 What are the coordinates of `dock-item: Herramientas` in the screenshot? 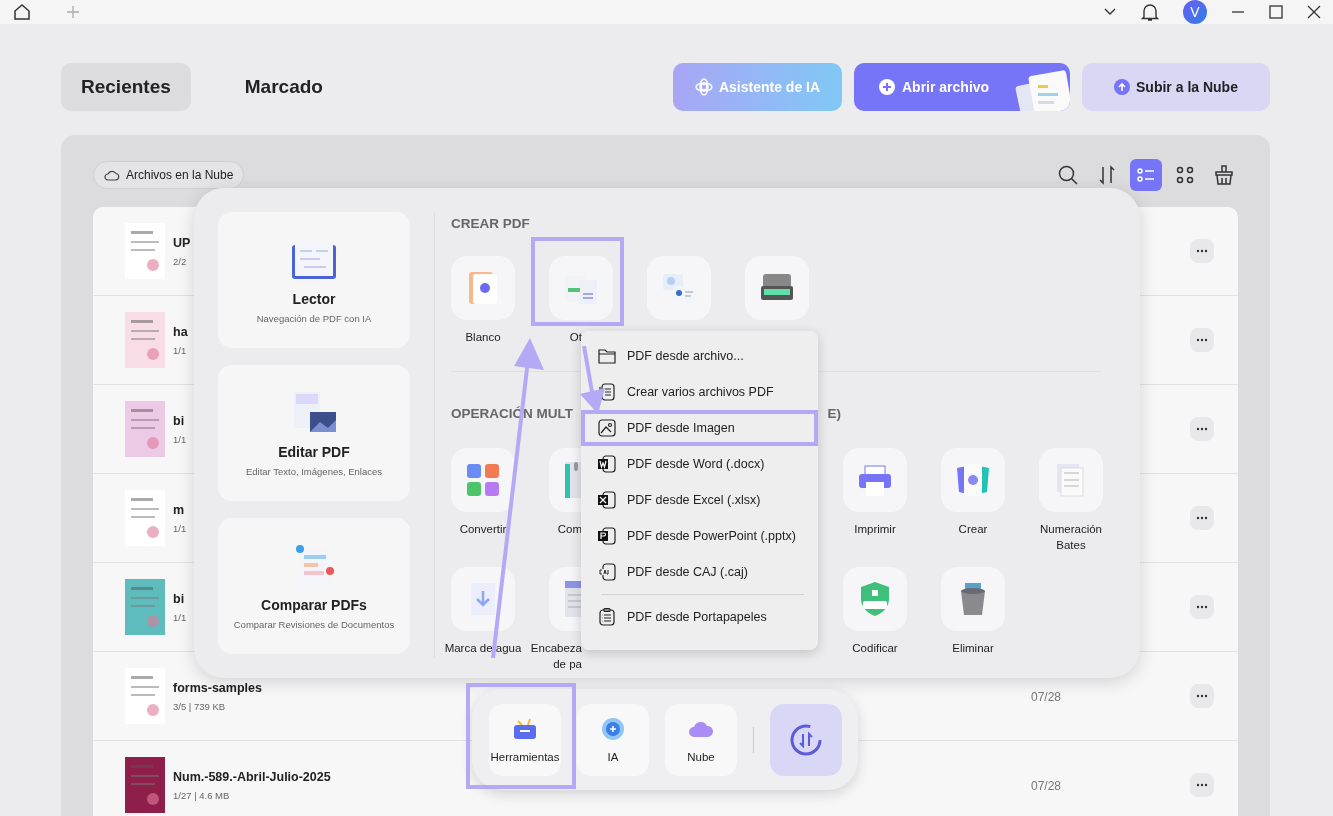 It's located at (525, 739).